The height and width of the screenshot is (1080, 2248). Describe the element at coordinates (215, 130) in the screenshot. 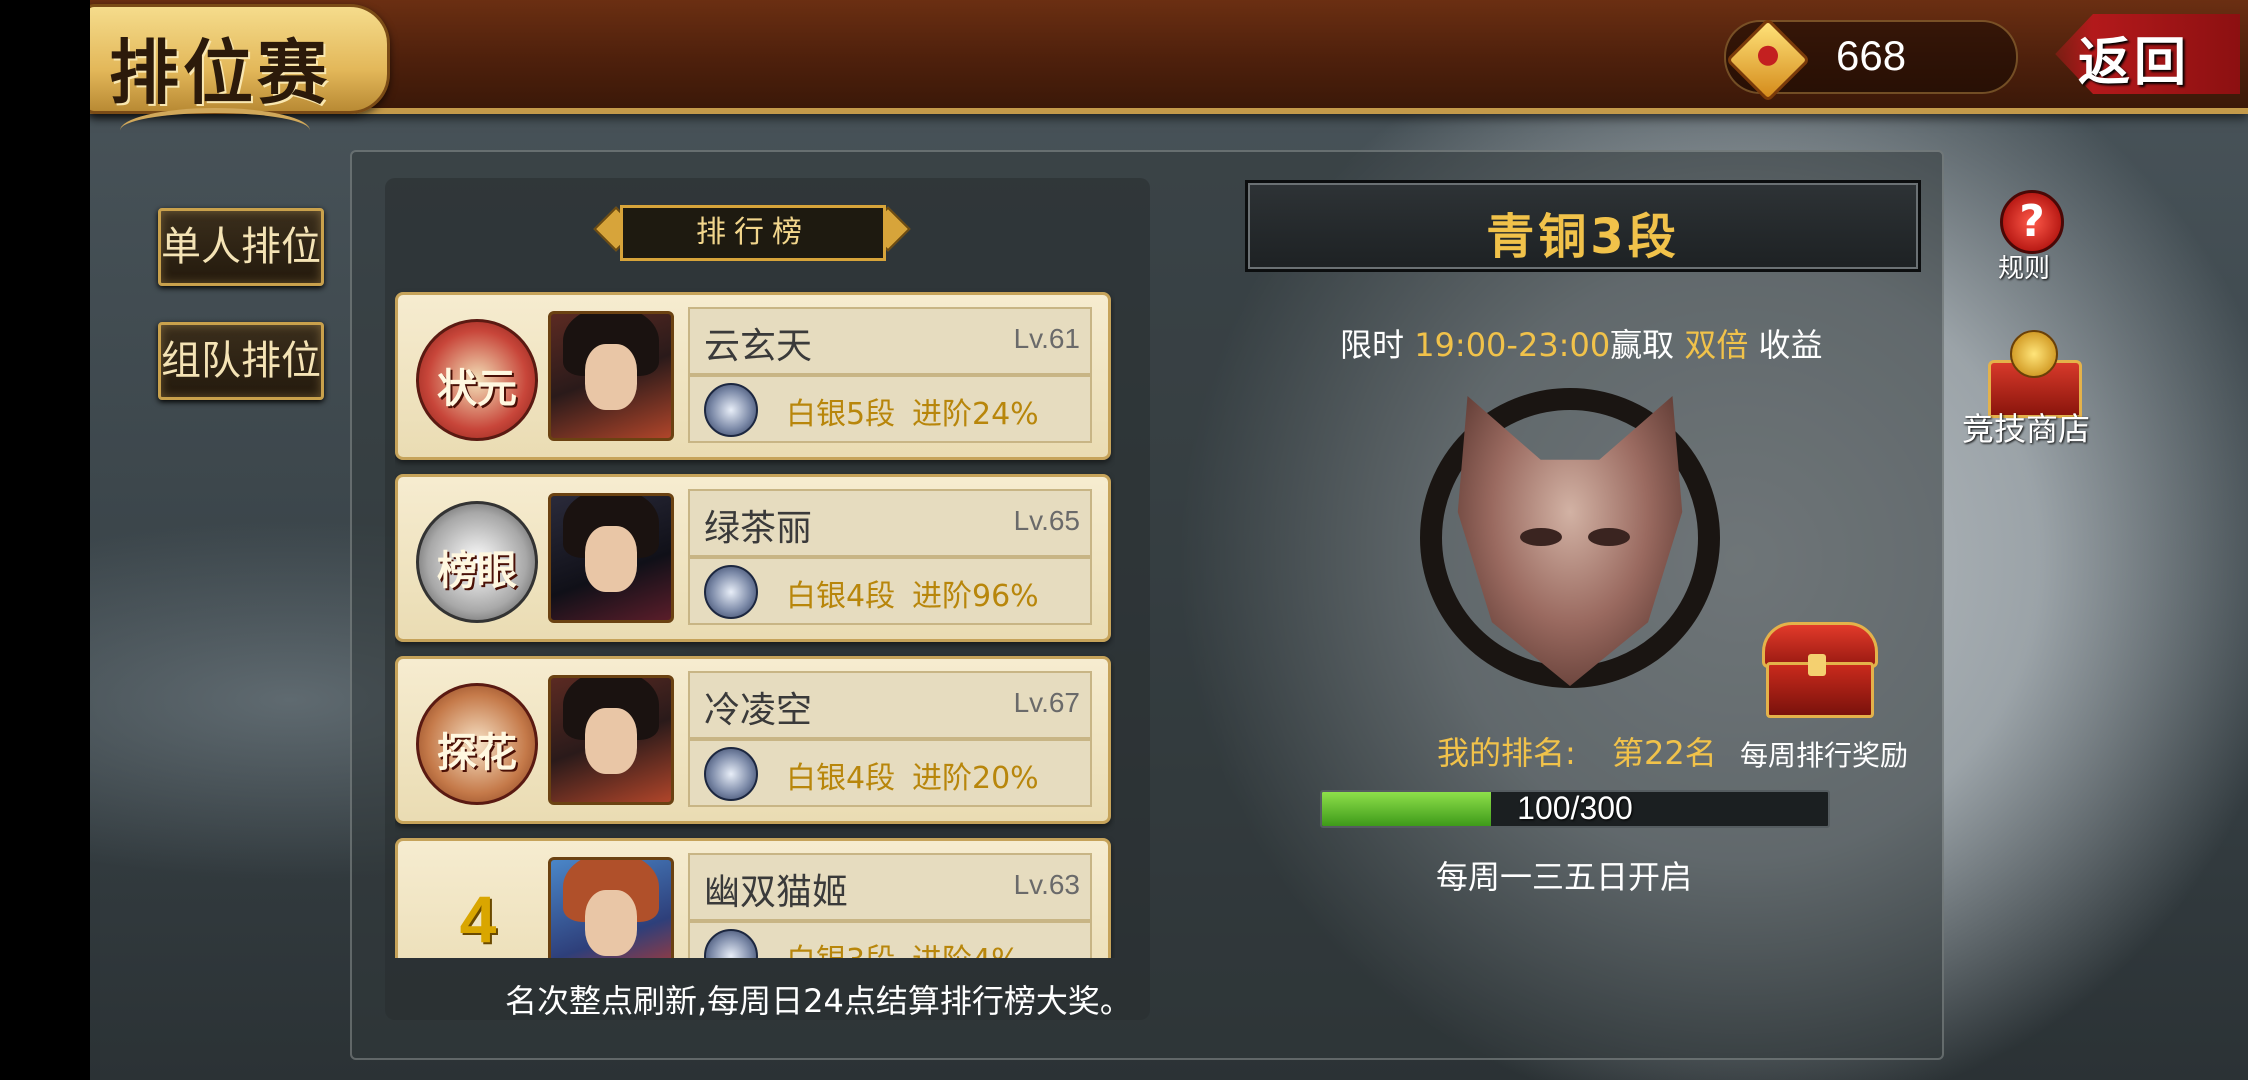

I see `title-ornament` at that location.